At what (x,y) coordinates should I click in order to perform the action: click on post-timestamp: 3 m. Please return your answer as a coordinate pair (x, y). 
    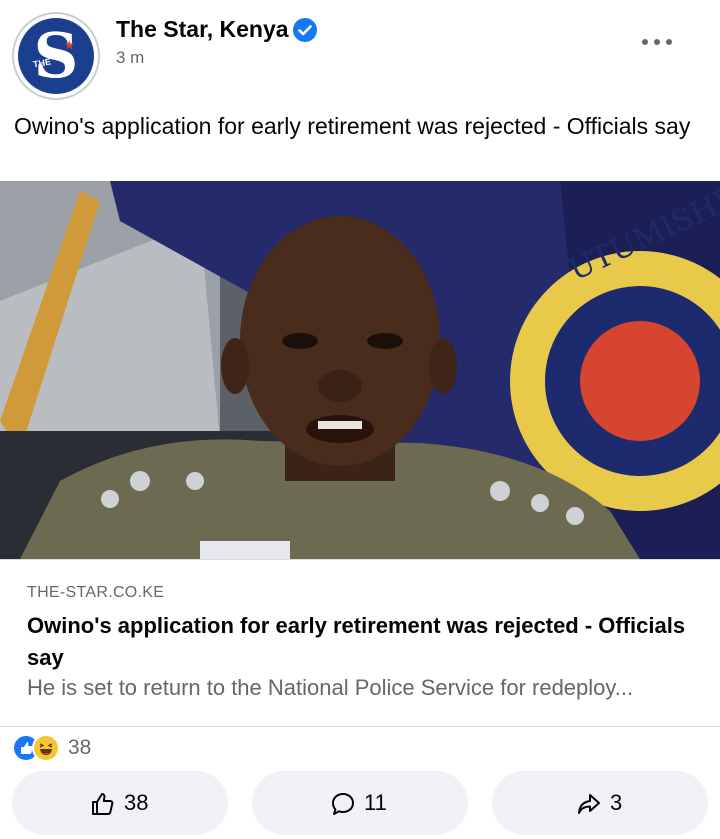
    Looking at the image, I should click on (130, 58).